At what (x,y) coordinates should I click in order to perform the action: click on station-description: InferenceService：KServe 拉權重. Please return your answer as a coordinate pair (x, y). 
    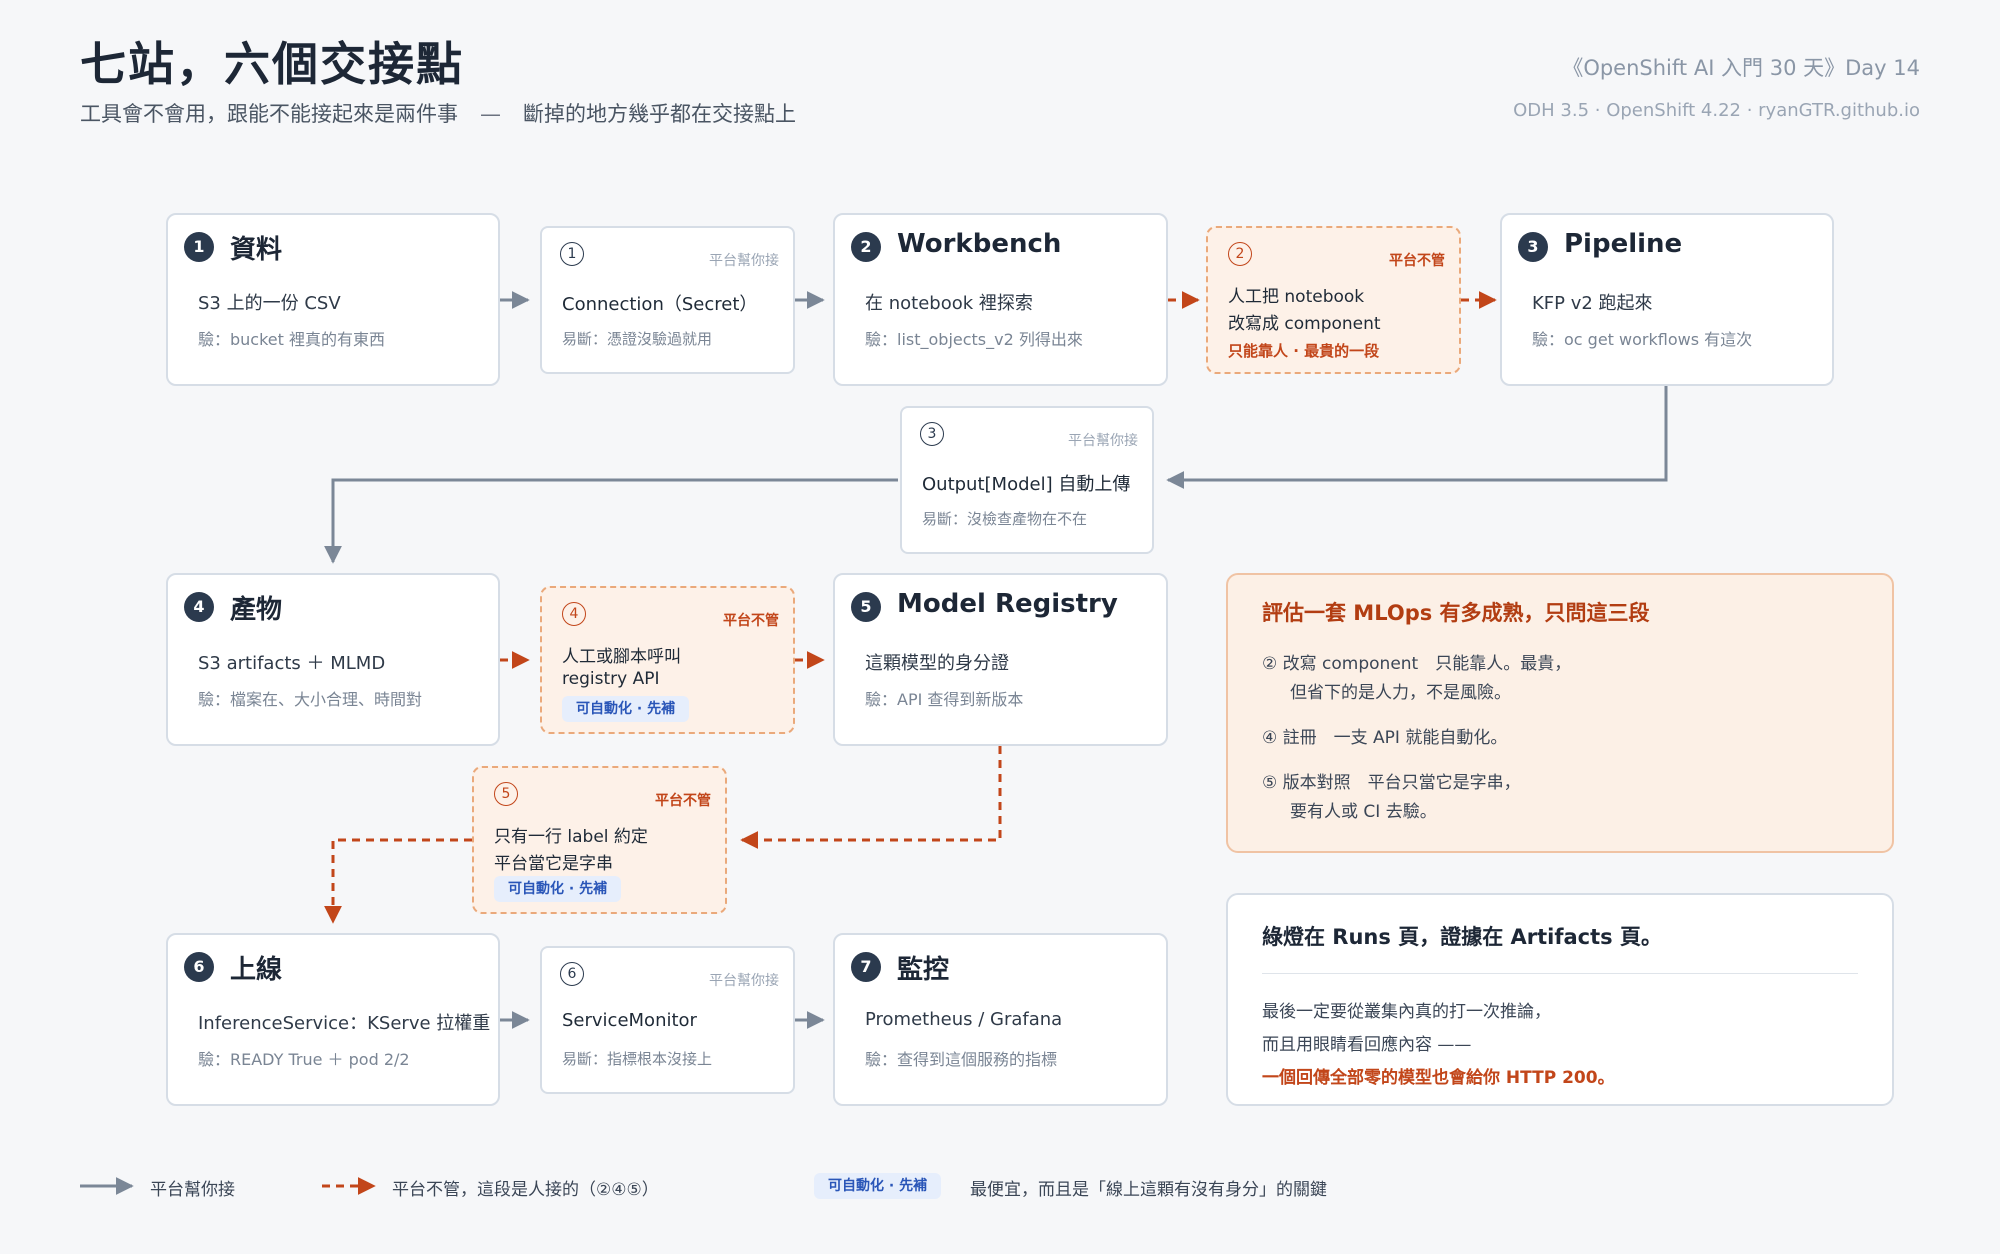
    Looking at the image, I should click on (344, 1023).